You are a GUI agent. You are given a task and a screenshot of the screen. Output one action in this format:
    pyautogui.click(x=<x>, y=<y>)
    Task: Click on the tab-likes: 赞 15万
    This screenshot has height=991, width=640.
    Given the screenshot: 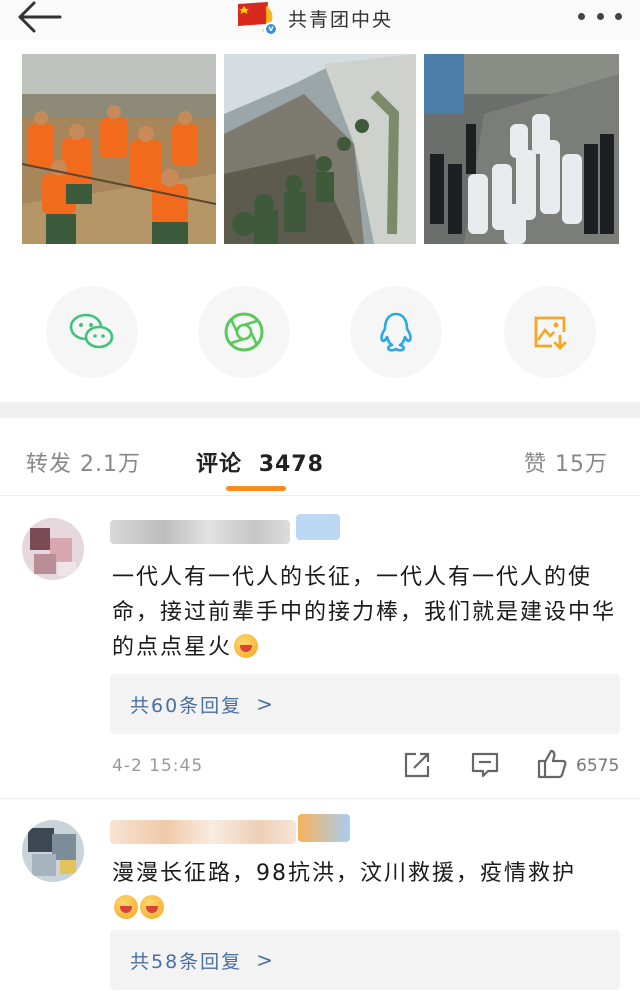 What is the action you would take?
    pyautogui.click(x=566, y=462)
    